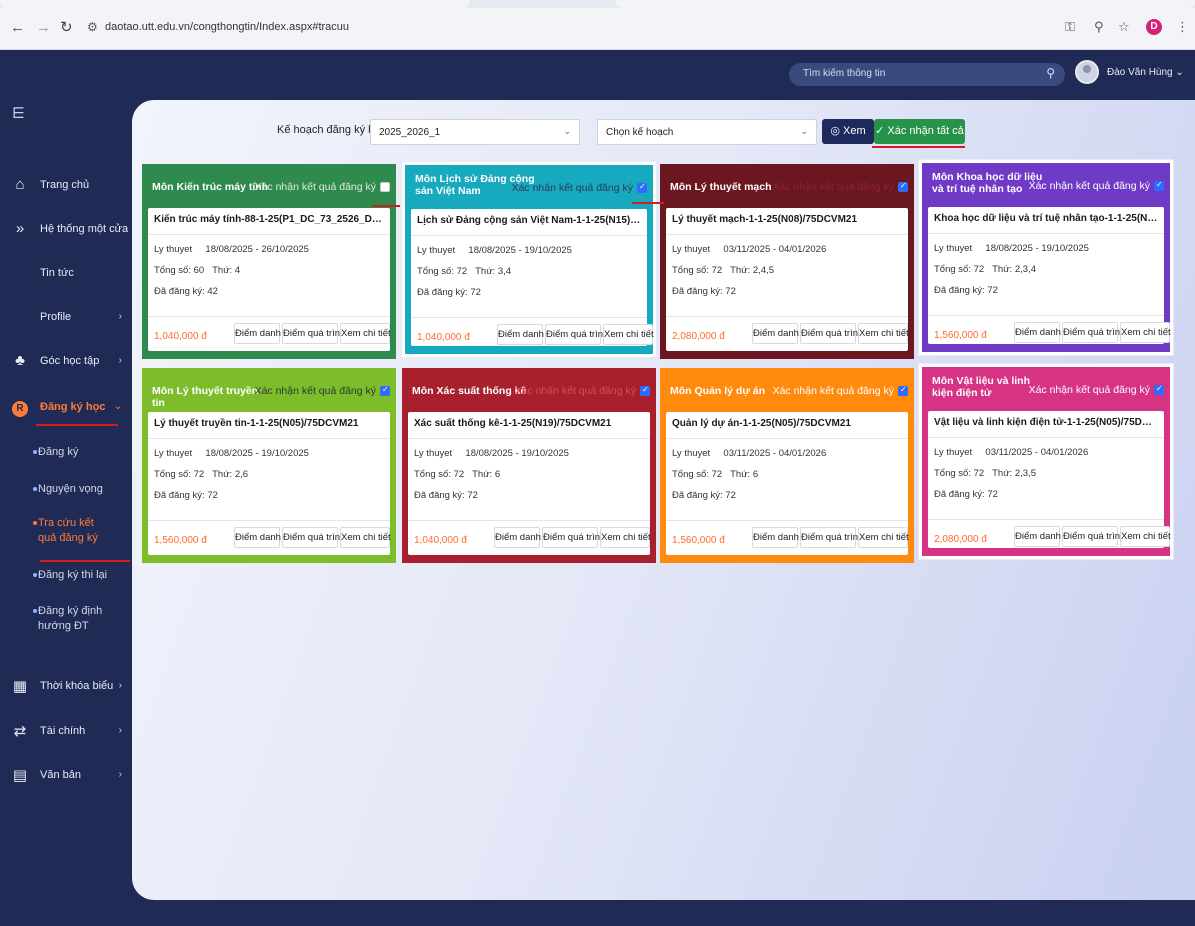 Image resolution: width=1195 pixels, height=926 pixels. Describe the element at coordinates (952, 473) in the screenshot. I see `total-label: Tổng số:` at that location.